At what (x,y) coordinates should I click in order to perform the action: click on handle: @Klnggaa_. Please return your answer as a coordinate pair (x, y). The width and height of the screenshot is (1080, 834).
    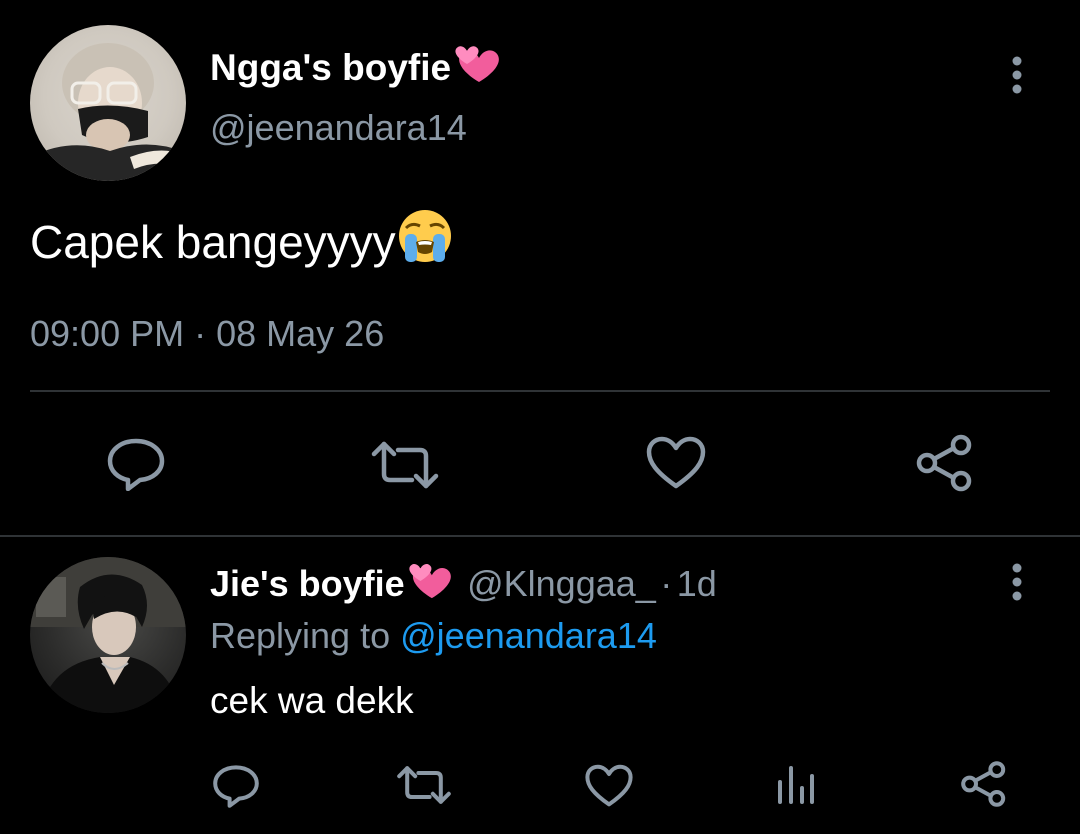
    Looking at the image, I should click on (561, 583).